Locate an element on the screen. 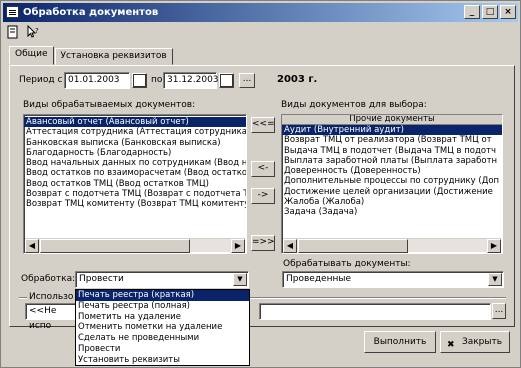  dropdown-option: Установить реквизиты is located at coordinates (162, 360).